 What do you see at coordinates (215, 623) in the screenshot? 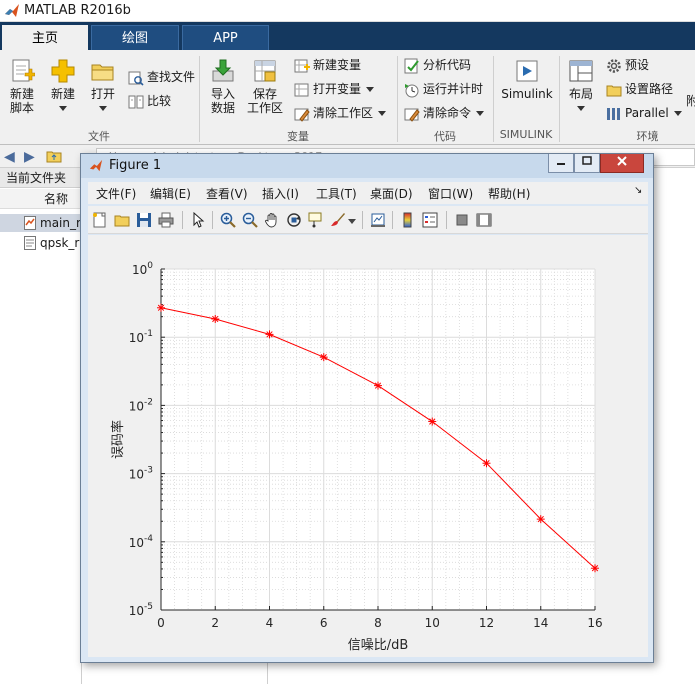
I see `x-tick-label: 2` at bounding box center [215, 623].